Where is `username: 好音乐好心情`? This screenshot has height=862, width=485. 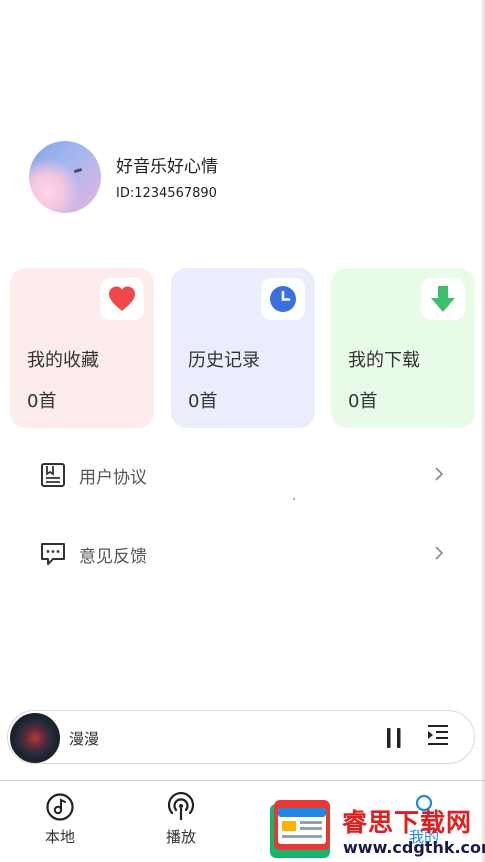 username: 好音乐好心情 is located at coordinates (167, 167).